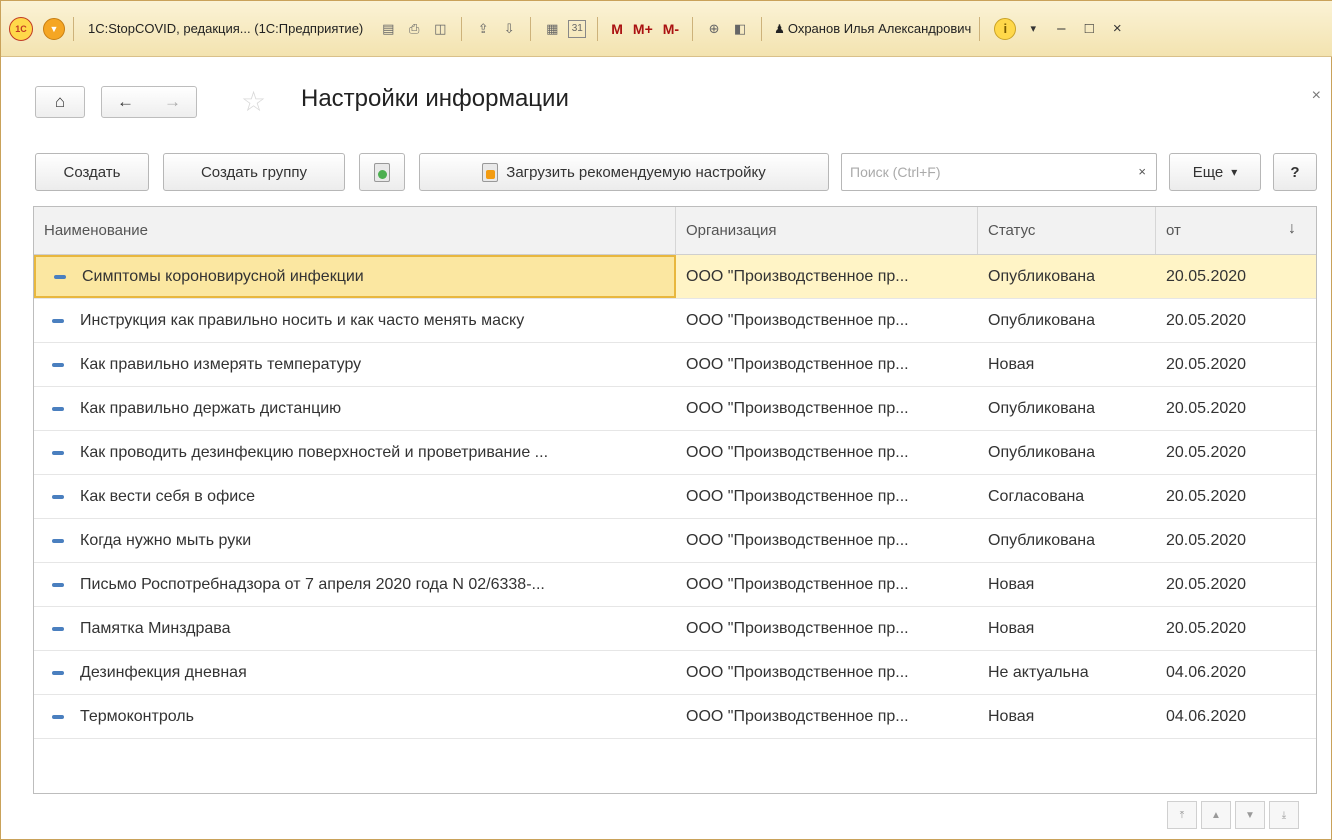  I want to click on scroll-down-button: ▼, so click(1250, 815).